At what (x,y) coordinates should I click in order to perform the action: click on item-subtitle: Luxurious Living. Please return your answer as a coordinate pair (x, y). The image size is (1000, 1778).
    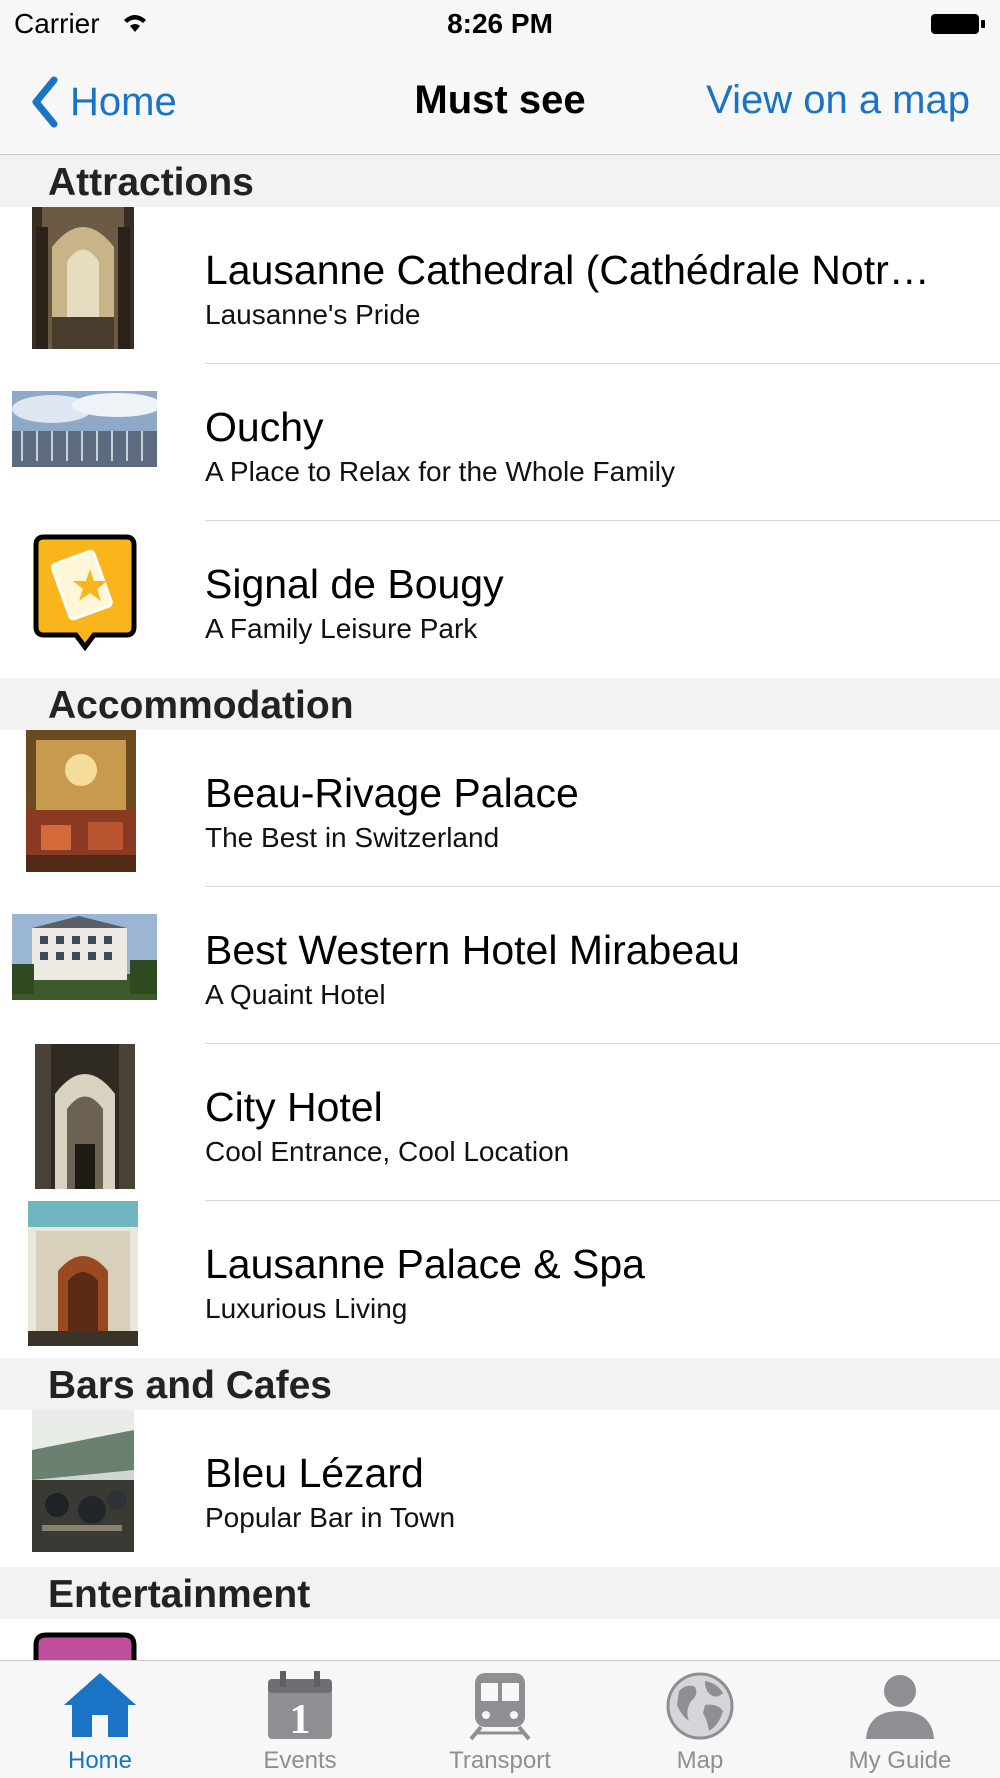
    Looking at the image, I should click on (306, 1308).